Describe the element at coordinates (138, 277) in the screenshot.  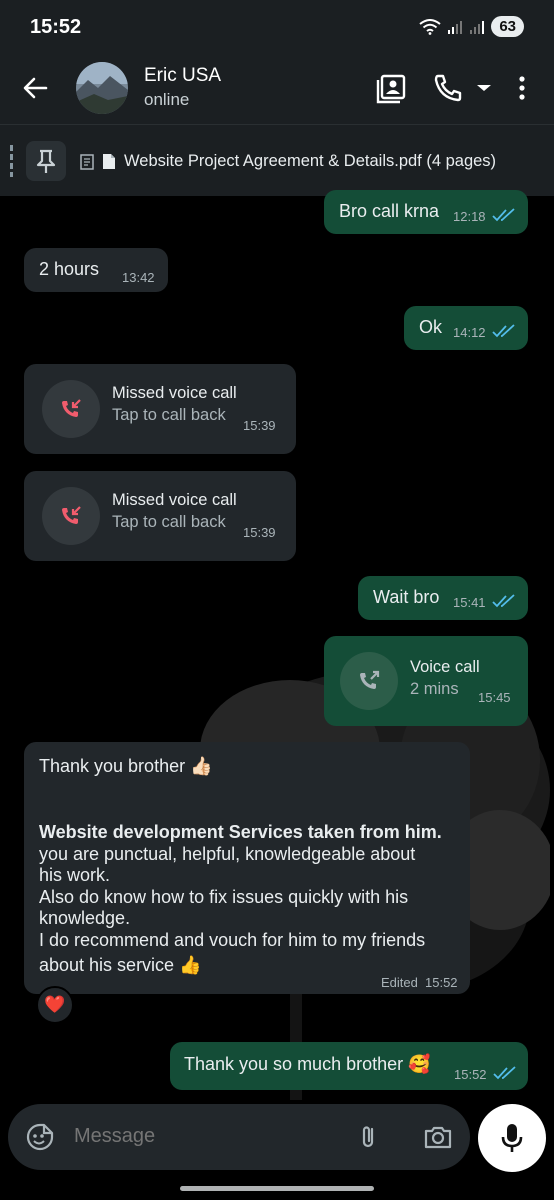
I see `message-time: 13:42` at that location.